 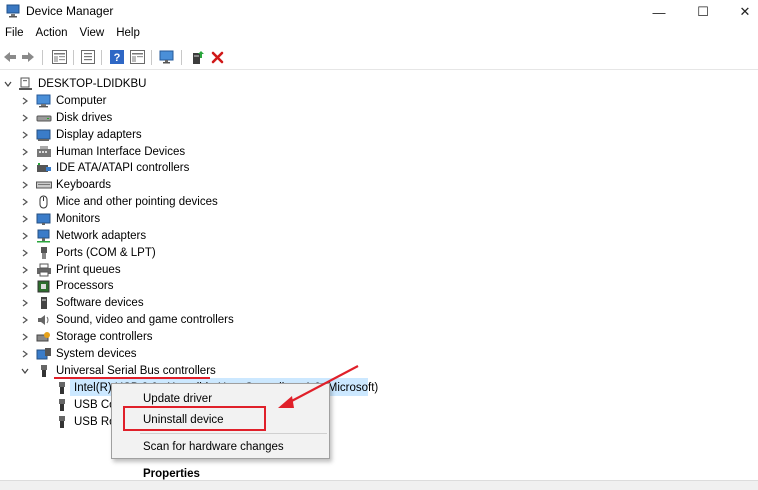 I want to click on tree-category-label: Network adapters, so click(x=101, y=236).